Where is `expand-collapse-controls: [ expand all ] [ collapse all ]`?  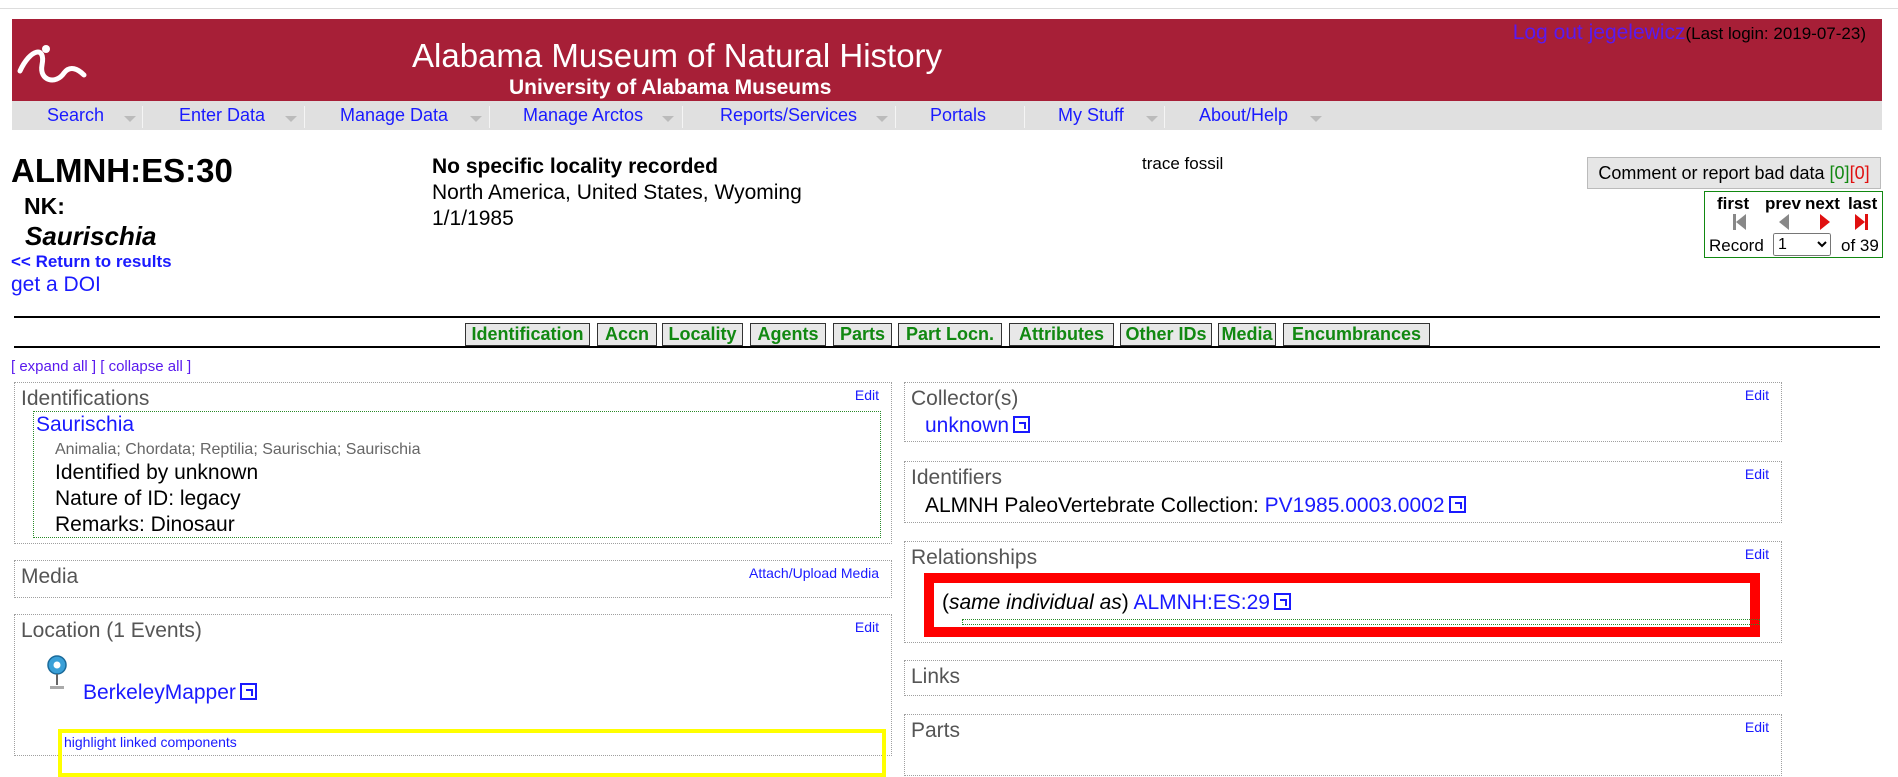 expand-collapse-controls: [ expand all ] [ collapse all ] is located at coordinates (101, 366).